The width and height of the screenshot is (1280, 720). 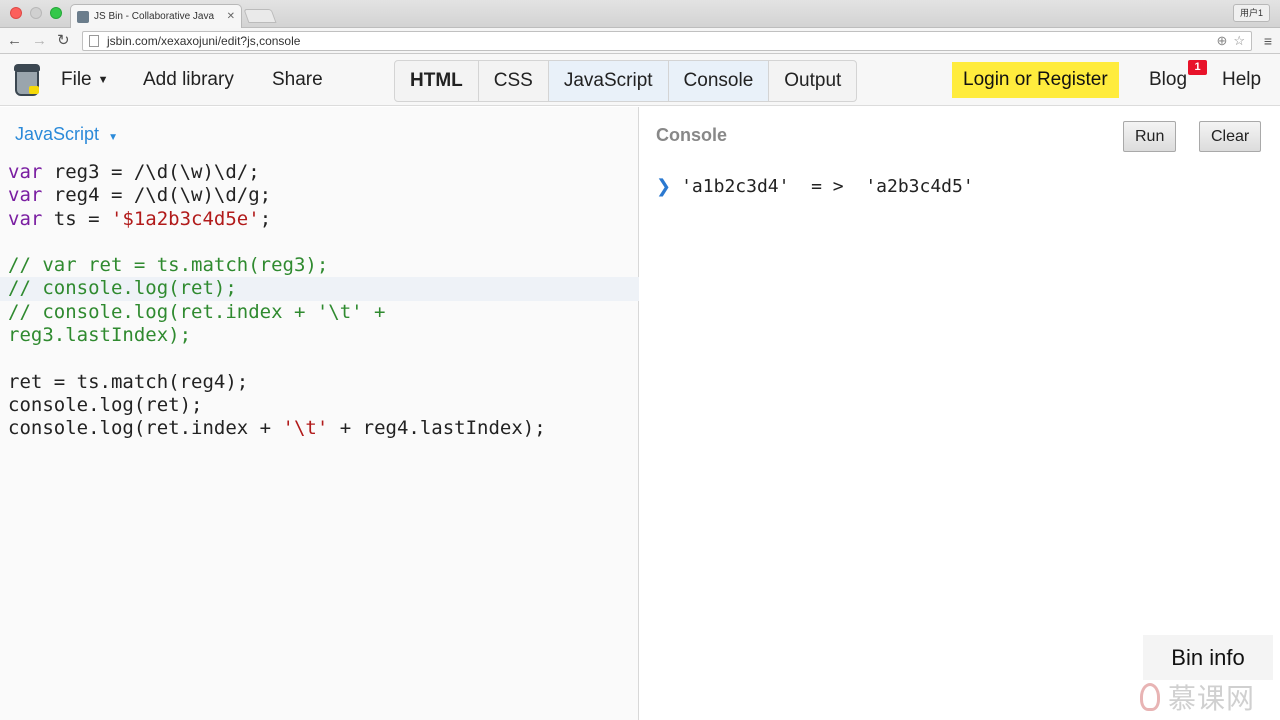 What do you see at coordinates (1150, 136) in the screenshot?
I see `run-button: Run` at bounding box center [1150, 136].